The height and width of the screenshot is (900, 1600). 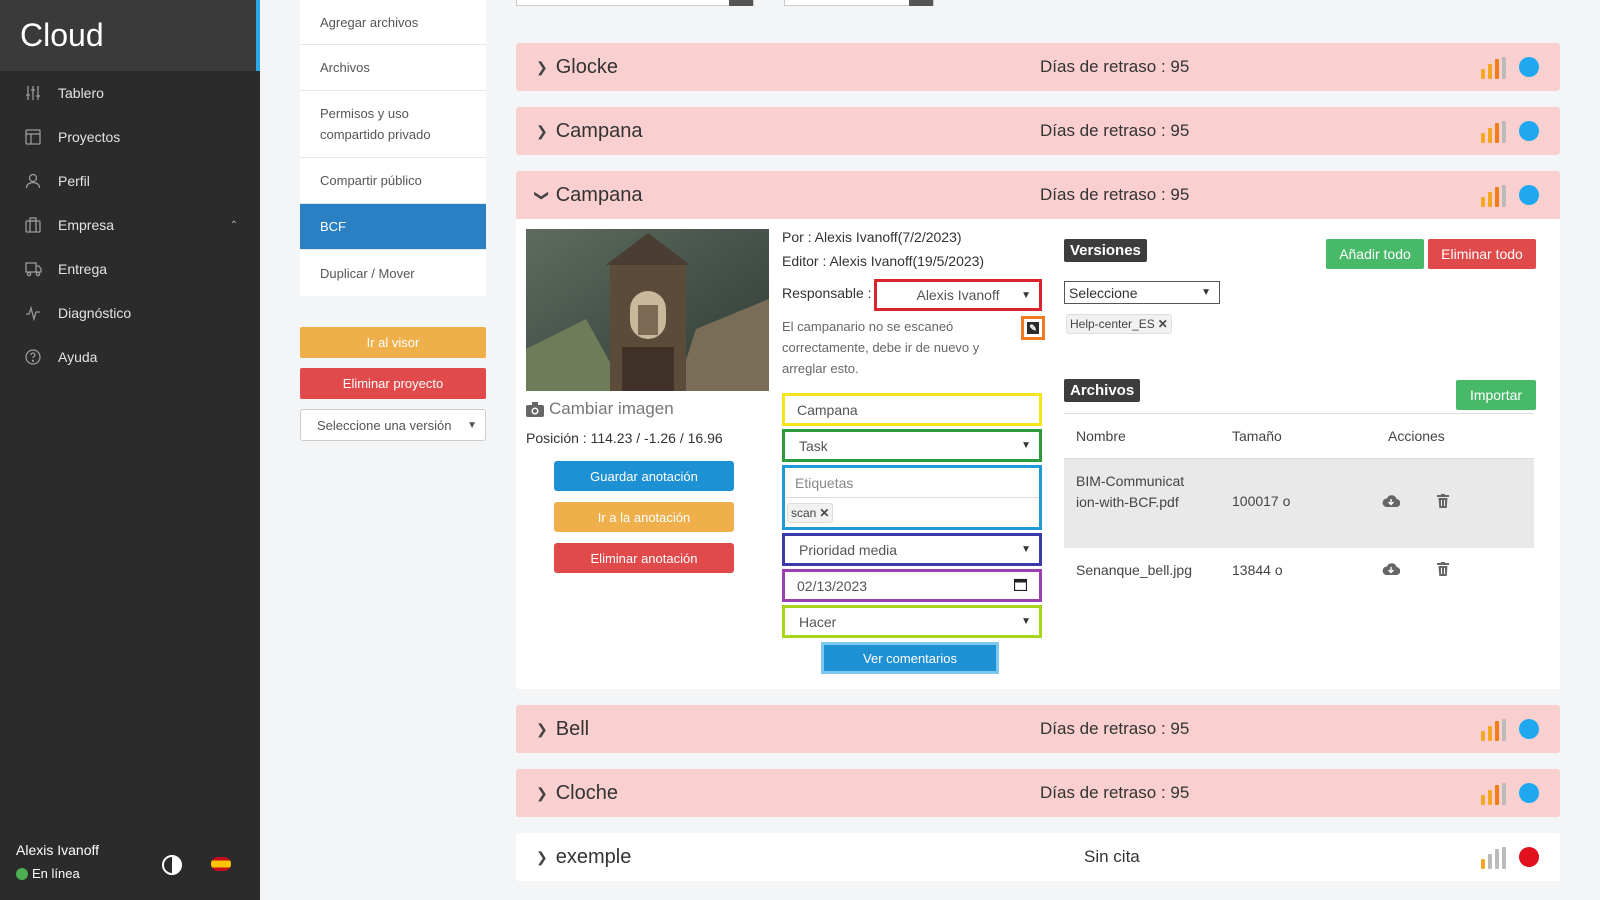 What do you see at coordinates (56, 873) in the screenshot?
I see `status-label: En línea` at bounding box center [56, 873].